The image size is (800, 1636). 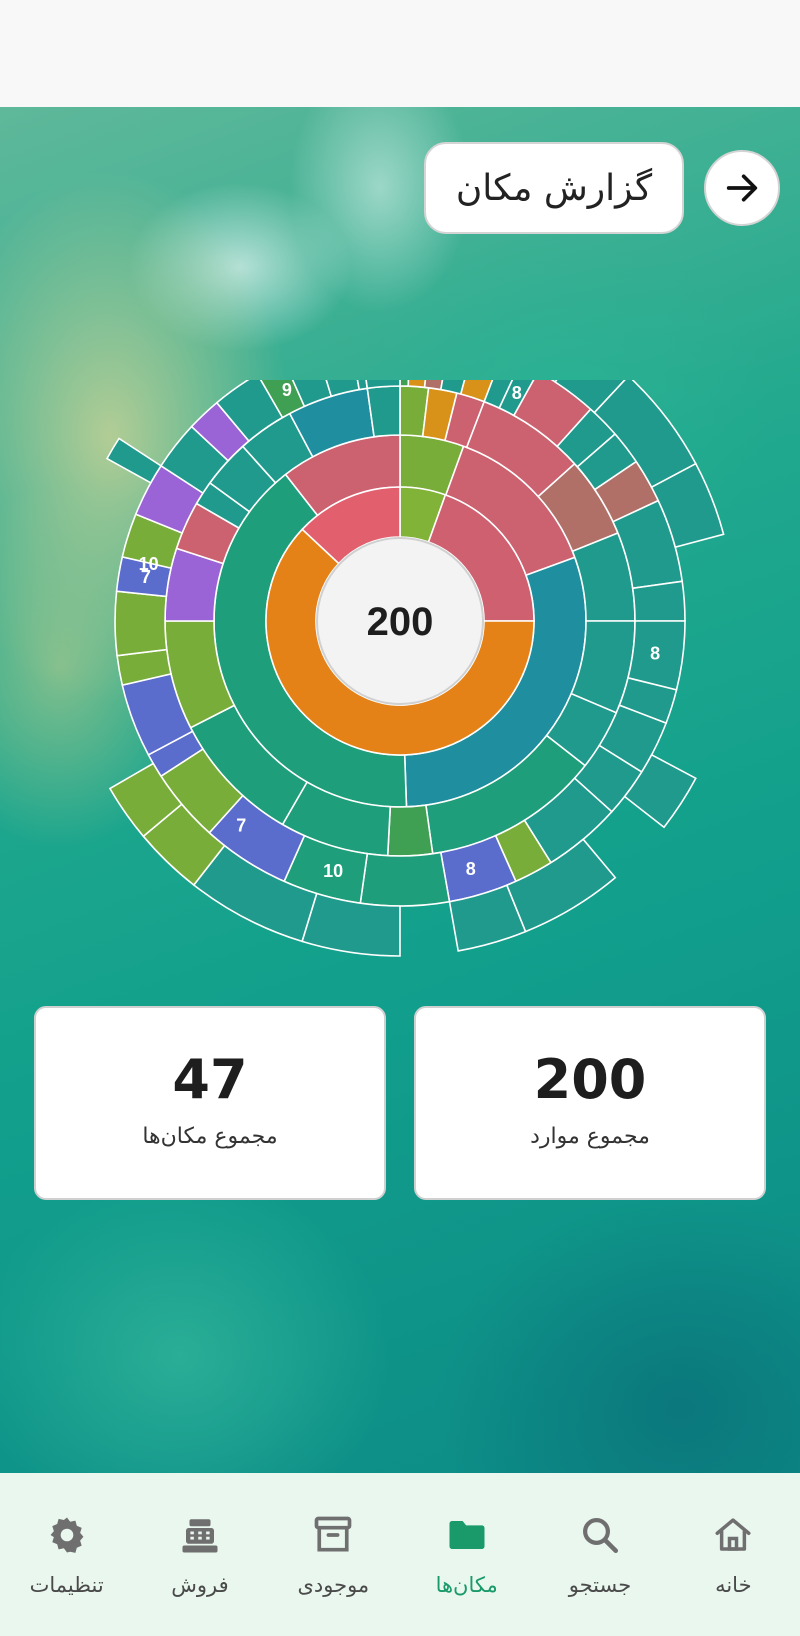 I want to click on page-title: گزارش مکان, so click(x=554, y=188).